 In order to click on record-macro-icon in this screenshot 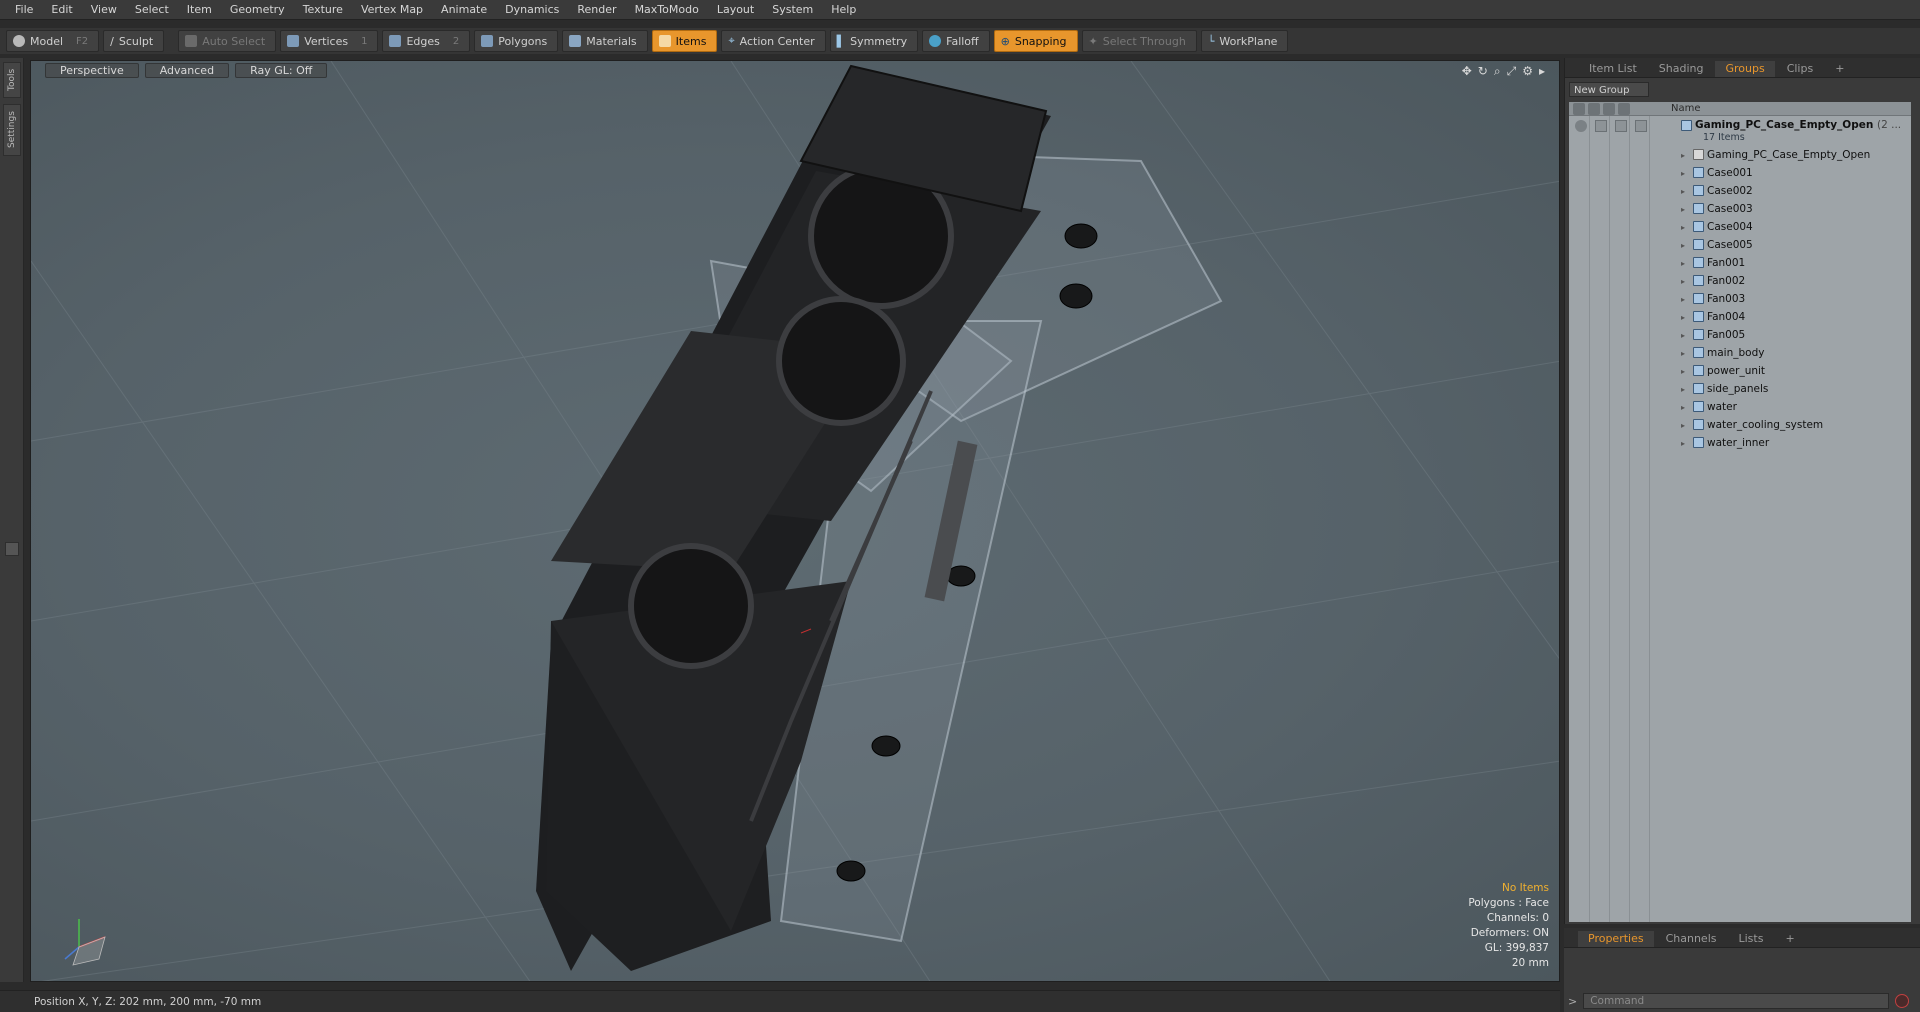, I will do `click(1902, 1001)`.